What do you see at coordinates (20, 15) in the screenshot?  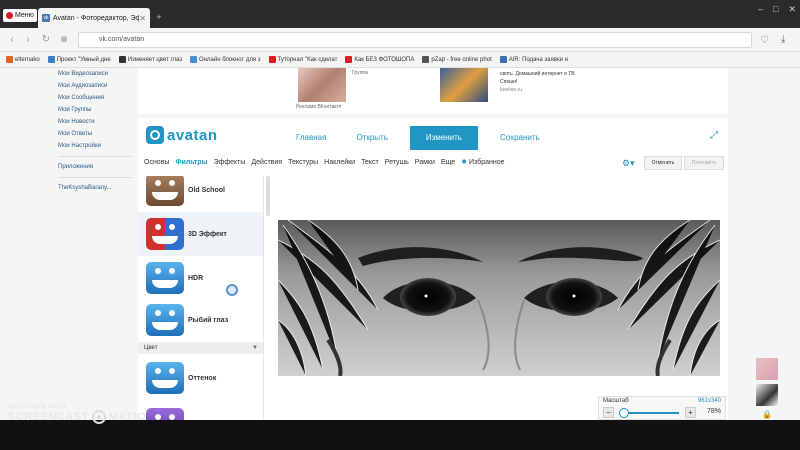 I see `opera-menu-button: Меню` at bounding box center [20, 15].